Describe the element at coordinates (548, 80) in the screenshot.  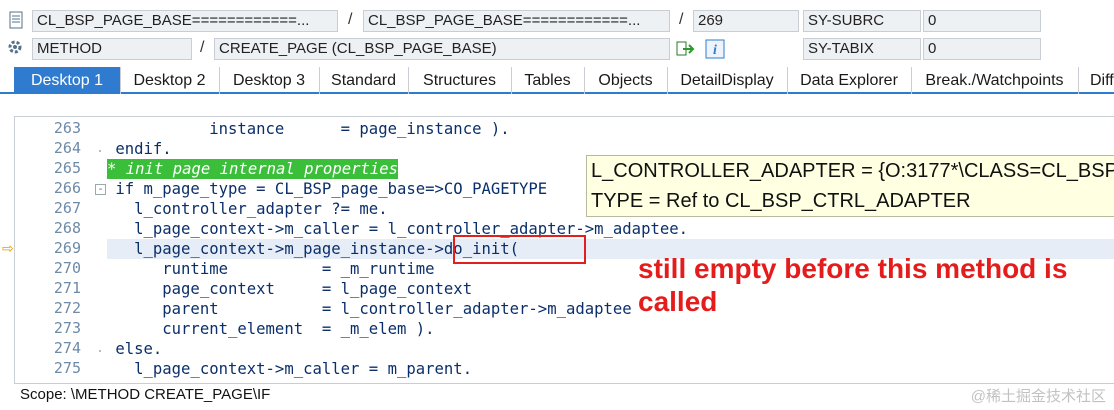
I see `tab-tables: Tables` at that location.